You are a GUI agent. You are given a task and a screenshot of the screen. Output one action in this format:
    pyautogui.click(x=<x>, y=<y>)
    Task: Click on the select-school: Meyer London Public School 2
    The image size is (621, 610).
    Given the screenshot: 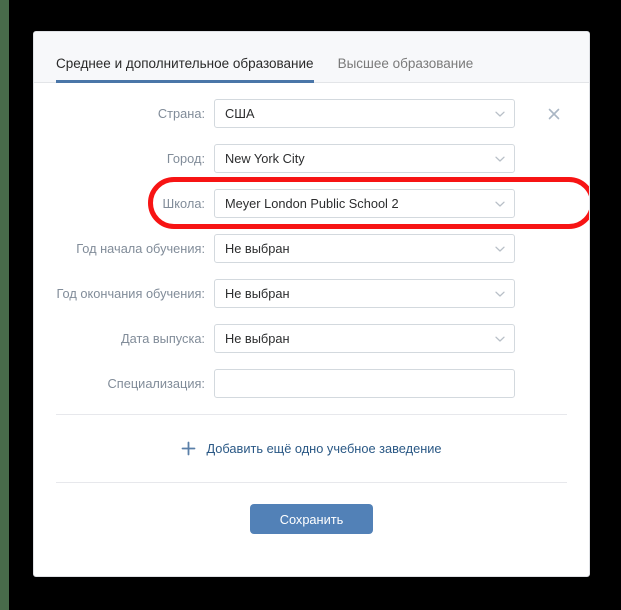 What is the action you would take?
    pyautogui.click(x=364, y=203)
    